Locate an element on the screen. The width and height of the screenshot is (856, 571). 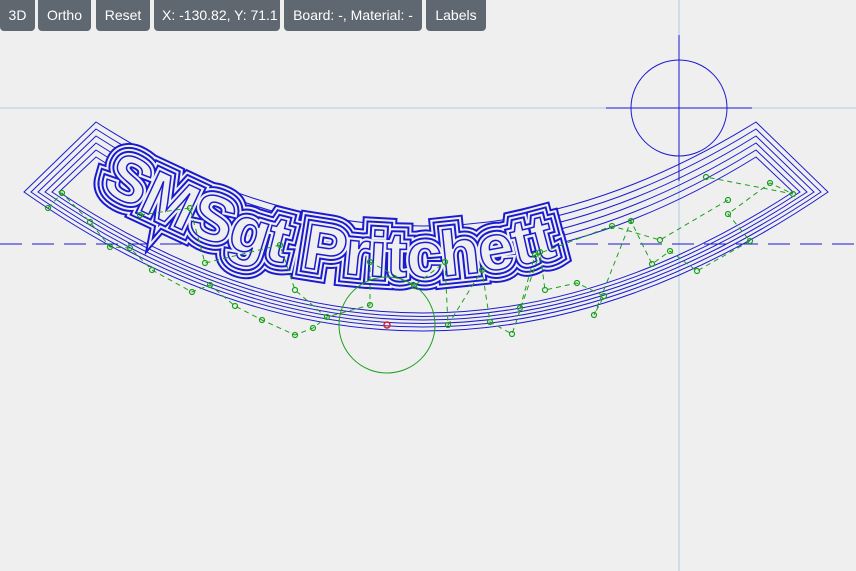
red-start-point-icon is located at coordinates (387, 325).